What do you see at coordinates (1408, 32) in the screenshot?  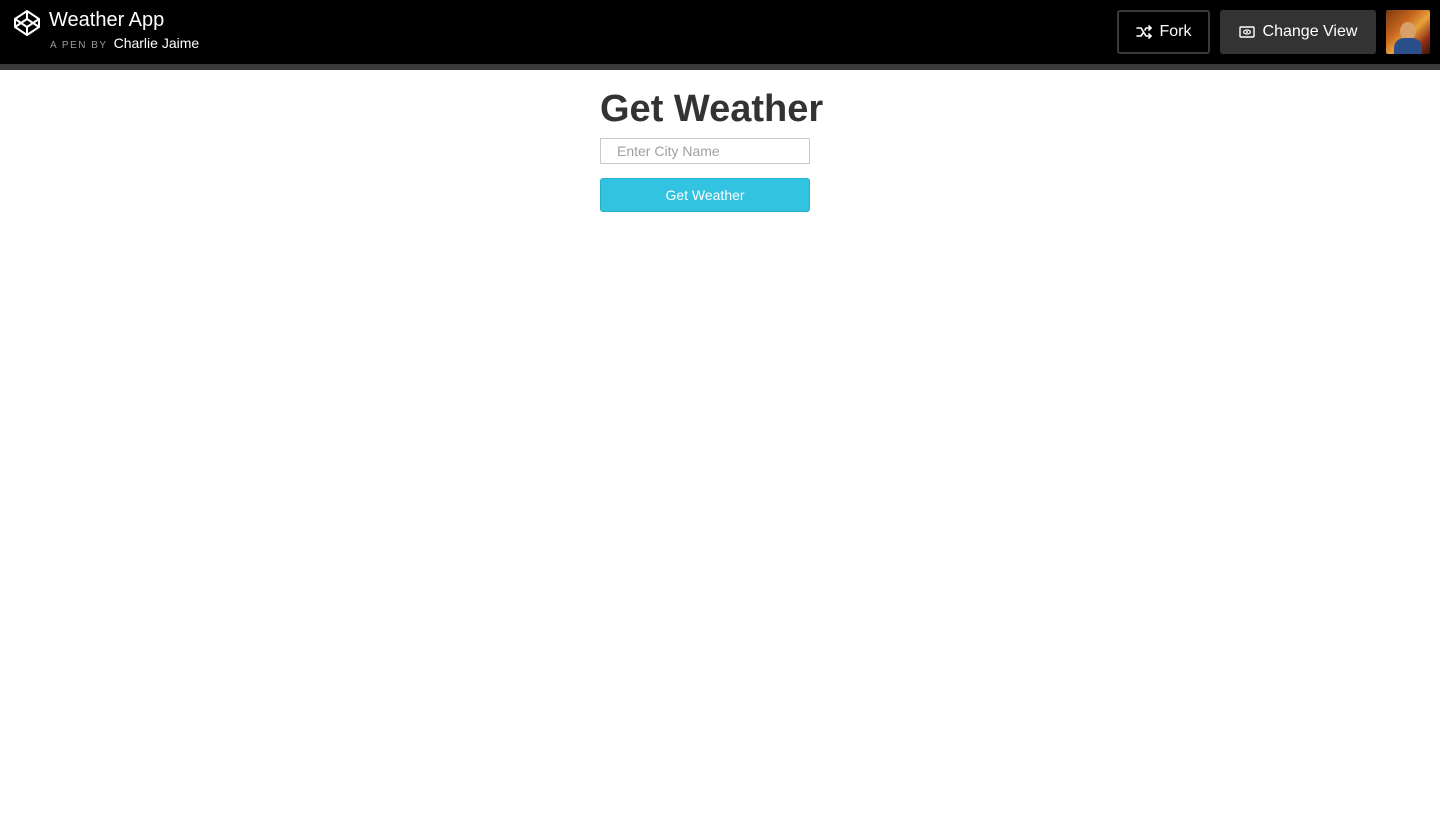 I see `user-avatar` at bounding box center [1408, 32].